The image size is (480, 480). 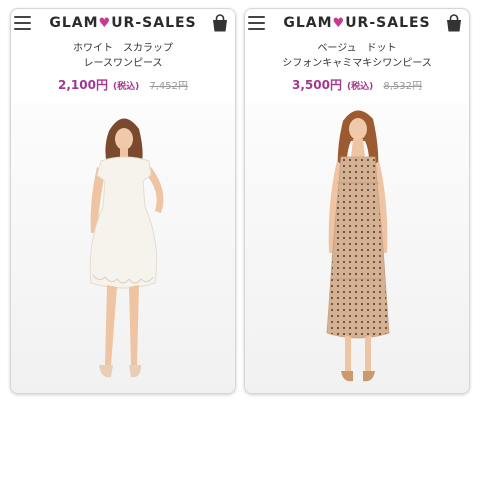 What do you see at coordinates (123, 56) in the screenshot?
I see `product-name: ホワイト スカラップ レースワンピース` at bounding box center [123, 56].